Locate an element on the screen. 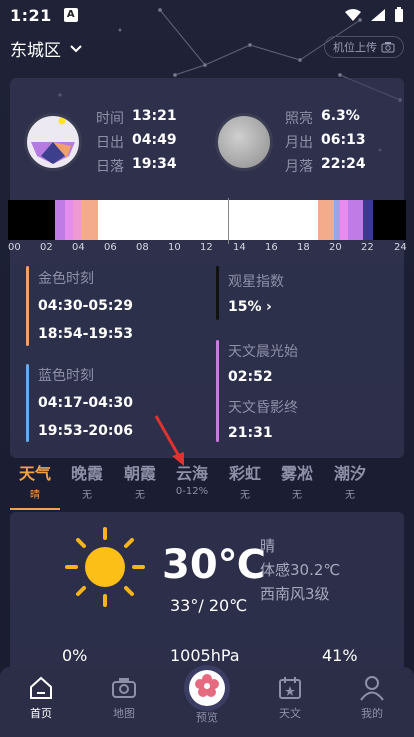 Image resolution: width=414 pixels, height=737 pixels. sunset-row: 日落 19:34 is located at coordinates (136, 168).